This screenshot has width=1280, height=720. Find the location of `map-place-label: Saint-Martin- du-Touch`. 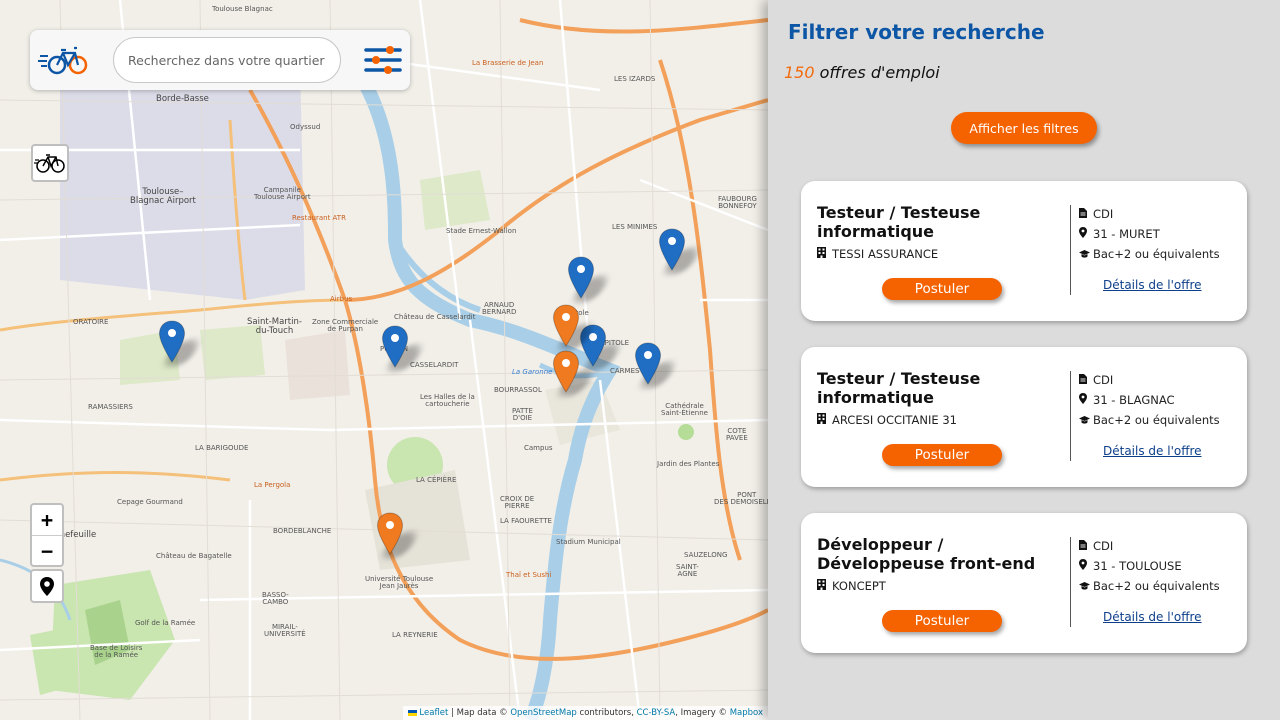

map-place-label: Saint-Martin- du-Touch is located at coordinates (274, 326).